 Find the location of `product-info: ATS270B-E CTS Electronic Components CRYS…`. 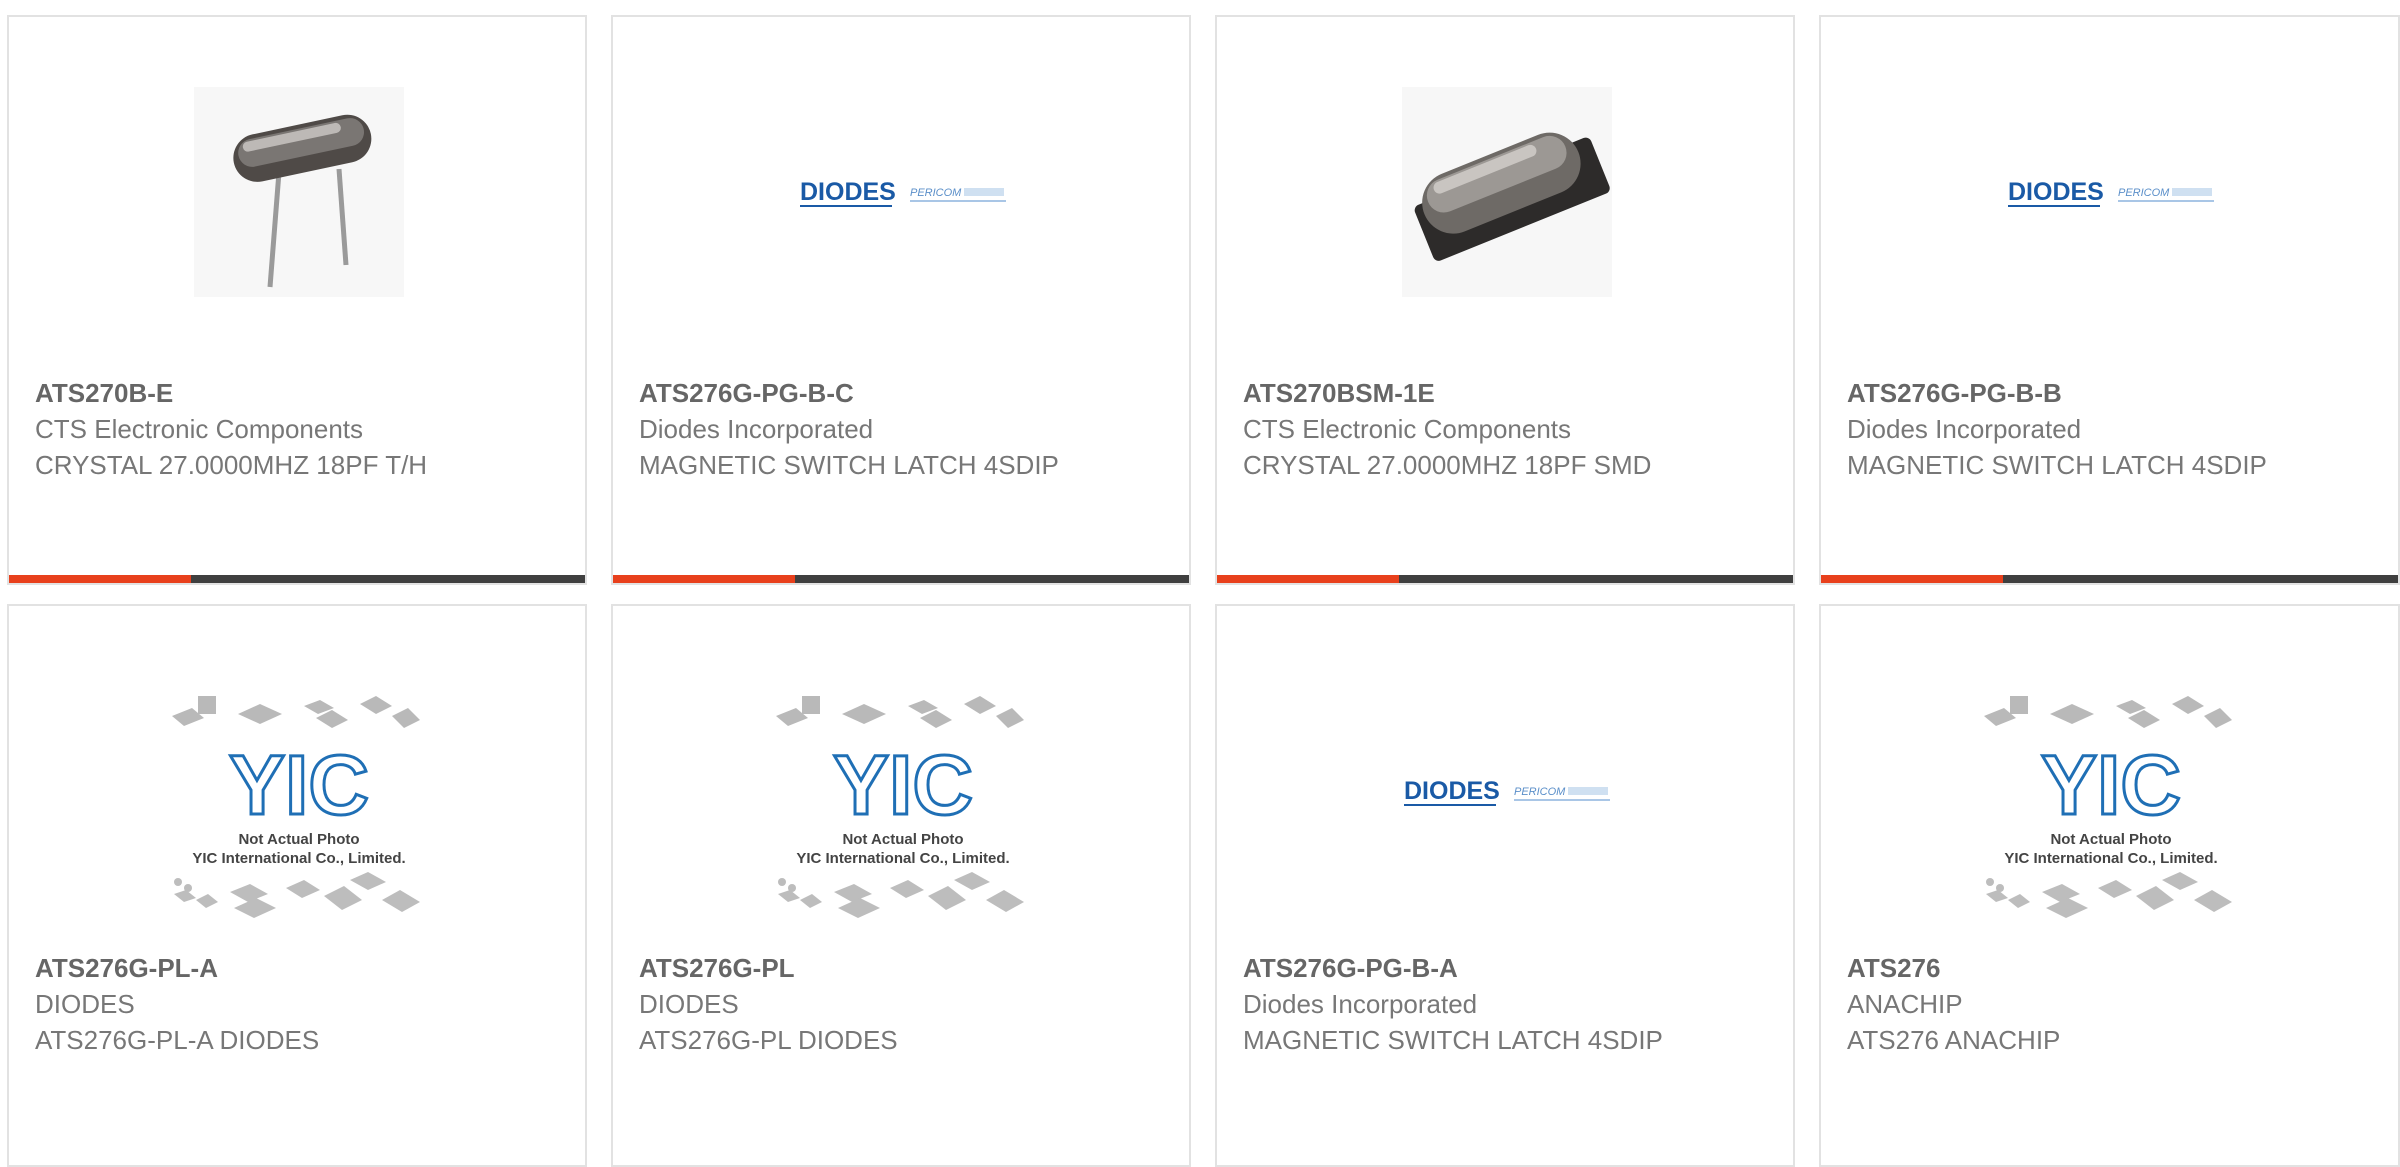

product-info: ATS270B-E CTS Electronic Components CRYS… is located at coordinates (295, 429).